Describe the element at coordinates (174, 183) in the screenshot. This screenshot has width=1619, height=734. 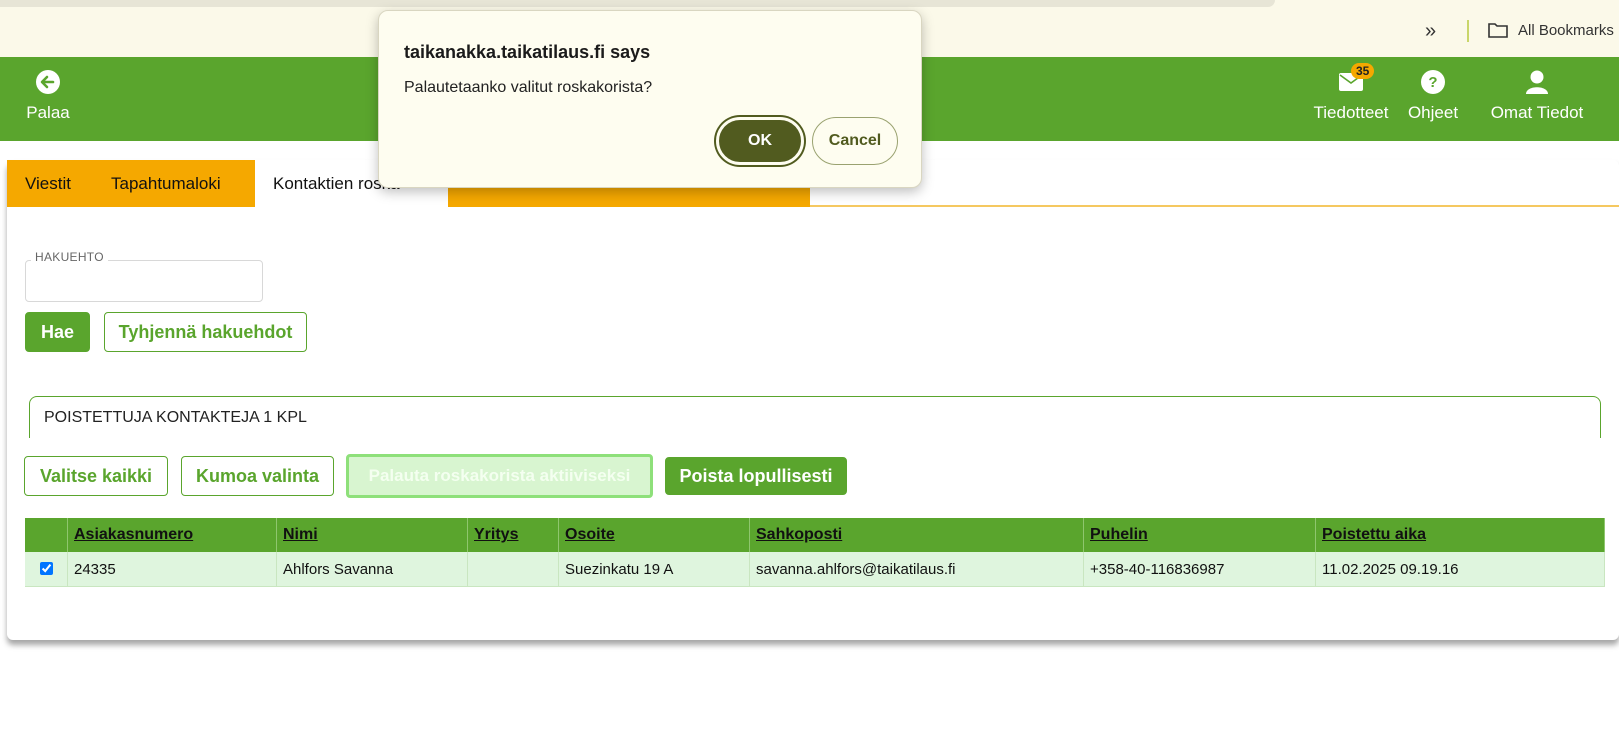
I see `tab-tapahtumaloki: Tapahtumaloki` at that location.